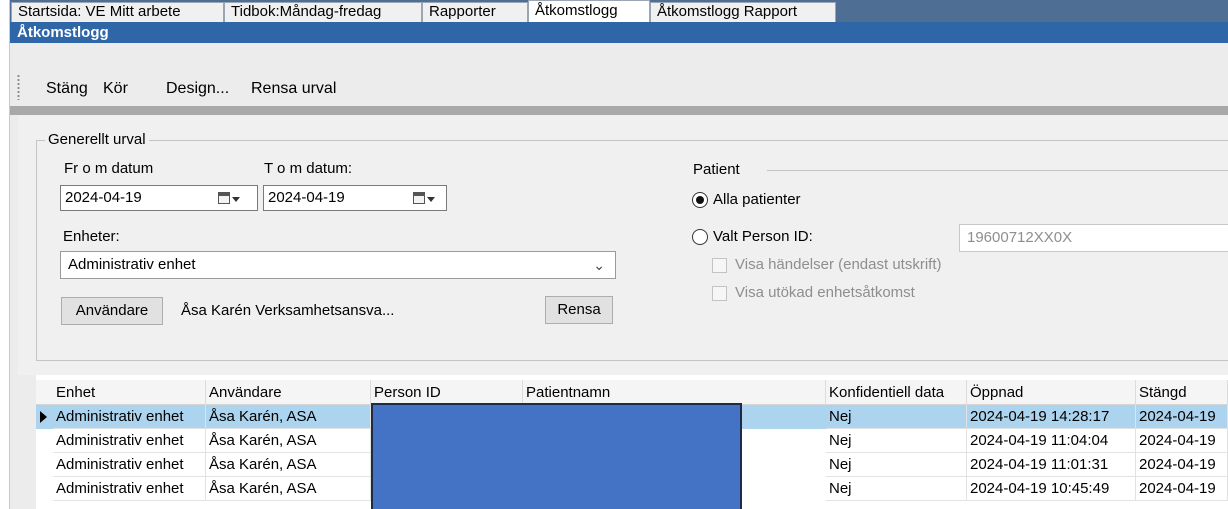 The image size is (1228, 509). Describe the element at coordinates (1051, 392) in the screenshot. I see `column-header-oppnad: Öppnad` at that location.